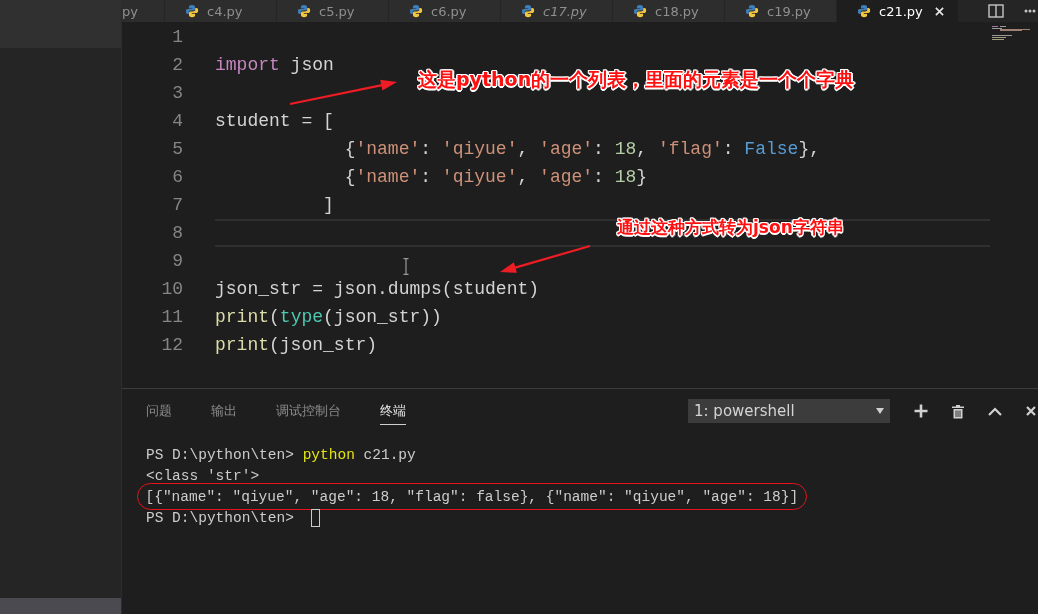 The height and width of the screenshot is (614, 1038). Describe the element at coordinates (177, 233) in the screenshot. I see `line-number: 8` at that location.